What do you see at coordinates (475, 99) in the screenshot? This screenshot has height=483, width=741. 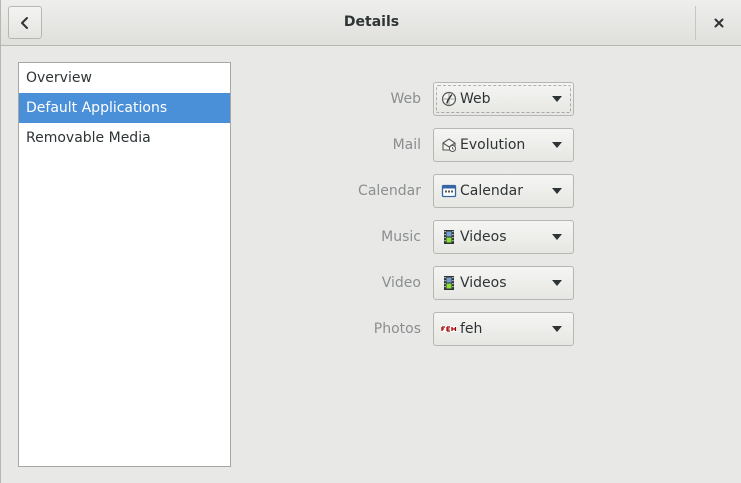 I see `web-app-value: Web` at bounding box center [475, 99].